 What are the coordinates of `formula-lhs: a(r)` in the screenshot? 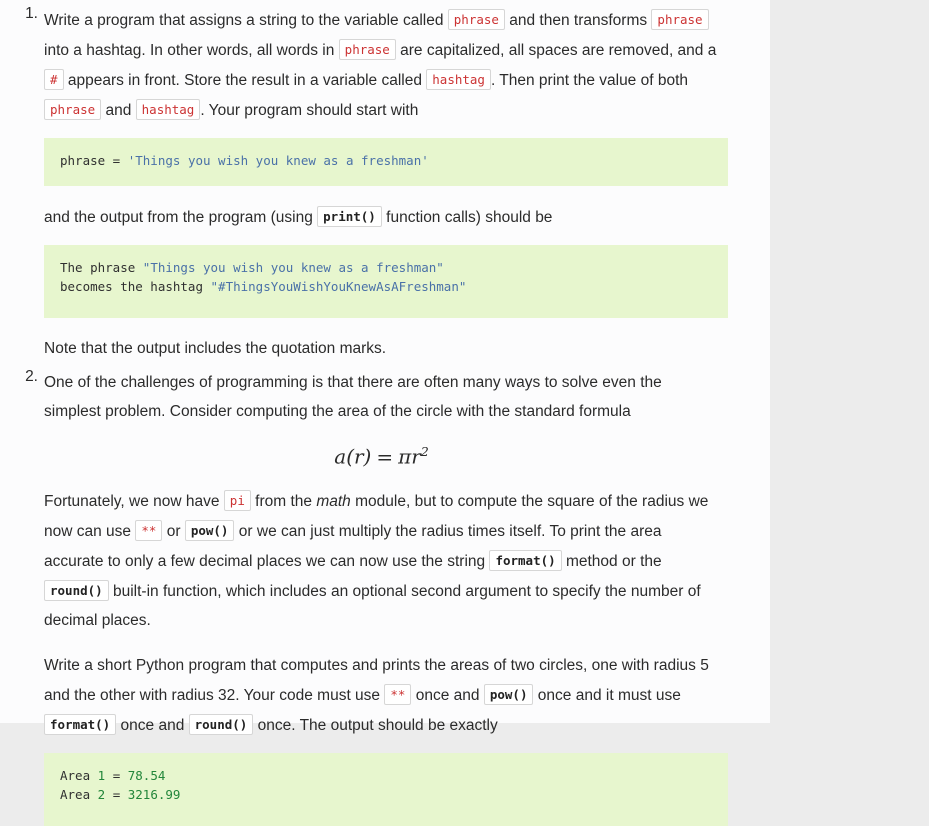 It's located at (353, 456).